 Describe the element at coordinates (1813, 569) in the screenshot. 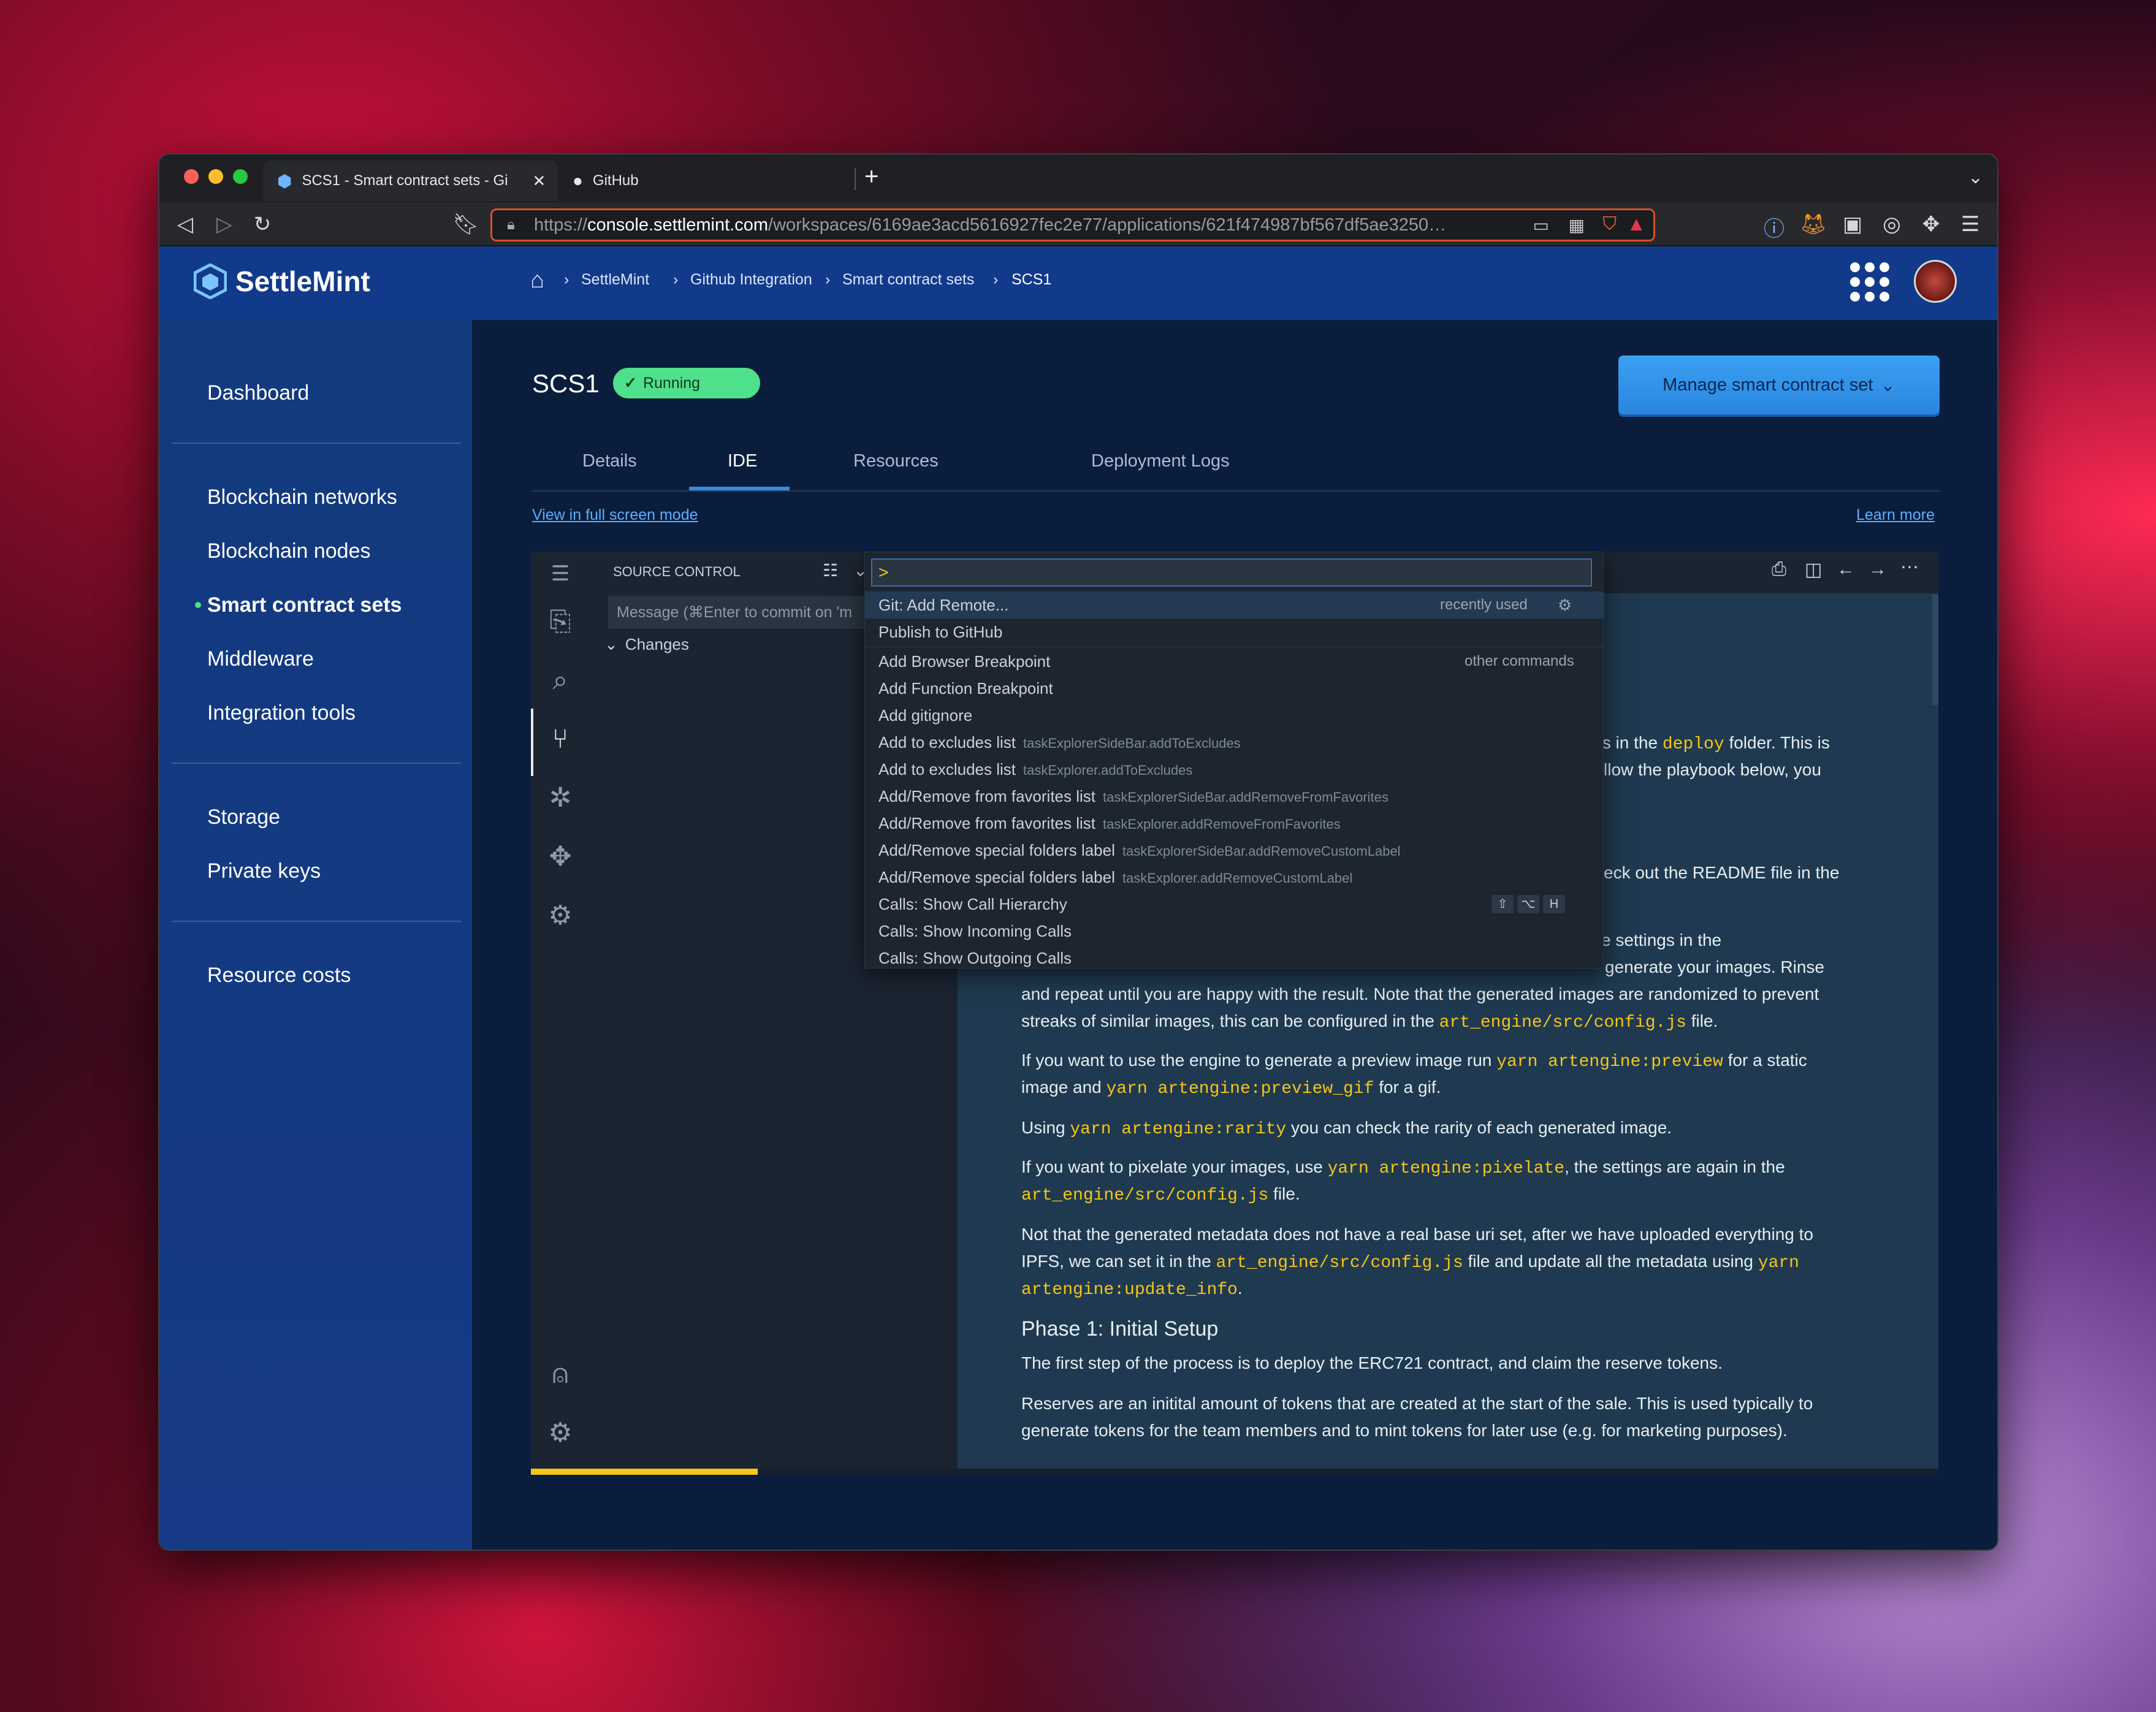

I see `split-editor-icon: ◫` at that location.